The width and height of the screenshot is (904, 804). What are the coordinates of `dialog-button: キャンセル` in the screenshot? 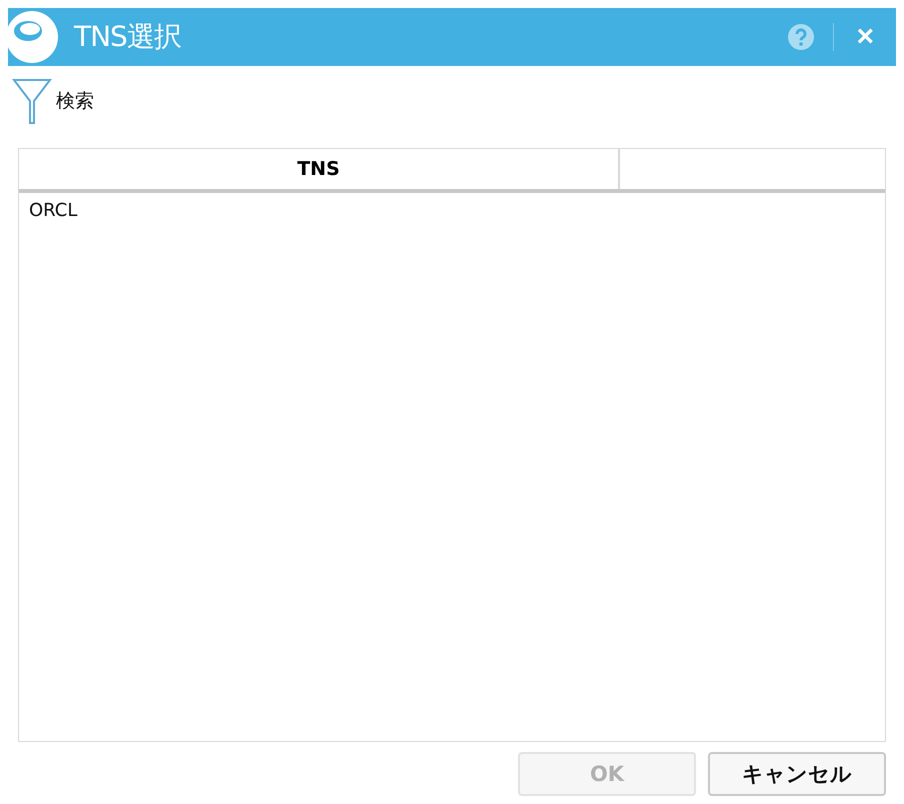 It's located at (797, 774).